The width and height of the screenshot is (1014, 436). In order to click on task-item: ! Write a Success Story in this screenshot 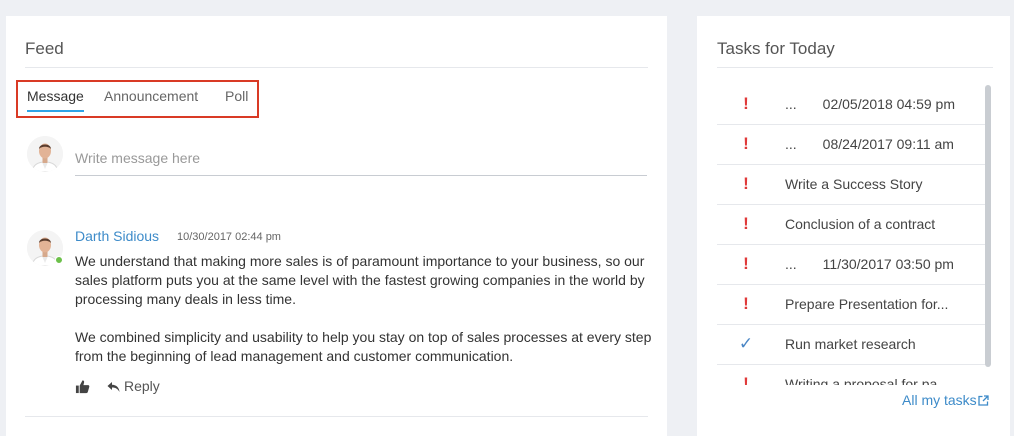, I will do `click(852, 185)`.